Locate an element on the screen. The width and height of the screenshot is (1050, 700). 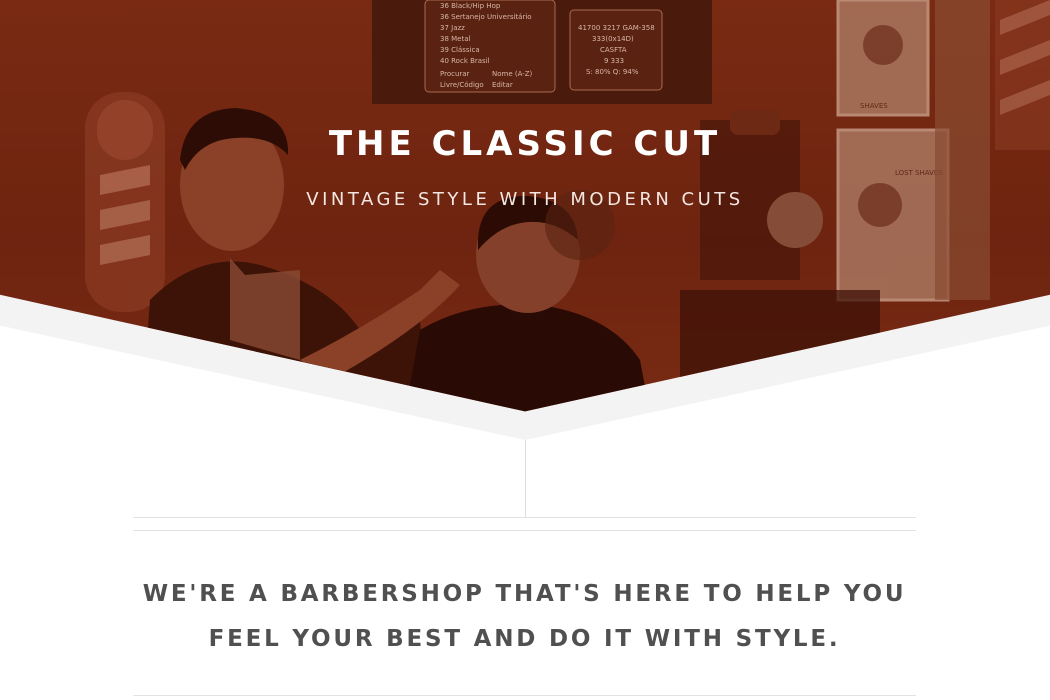
tv-stat: S: 80% Q: 94% is located at coordinates (612, 72).